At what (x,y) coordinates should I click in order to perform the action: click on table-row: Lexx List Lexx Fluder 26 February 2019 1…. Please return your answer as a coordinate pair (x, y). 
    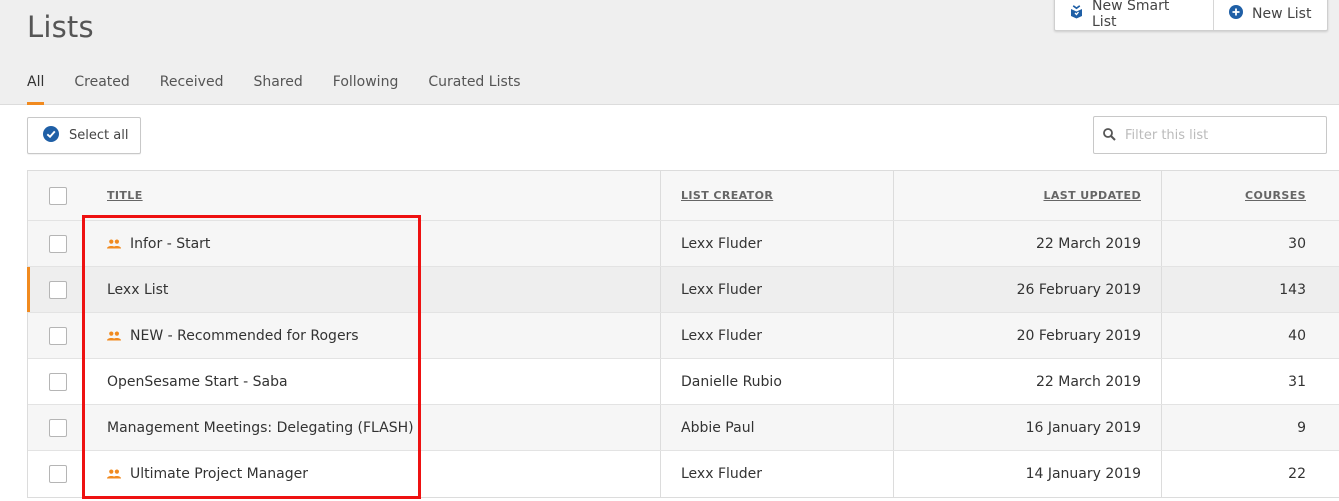
    Looking at the image, I should click on (683, 290).